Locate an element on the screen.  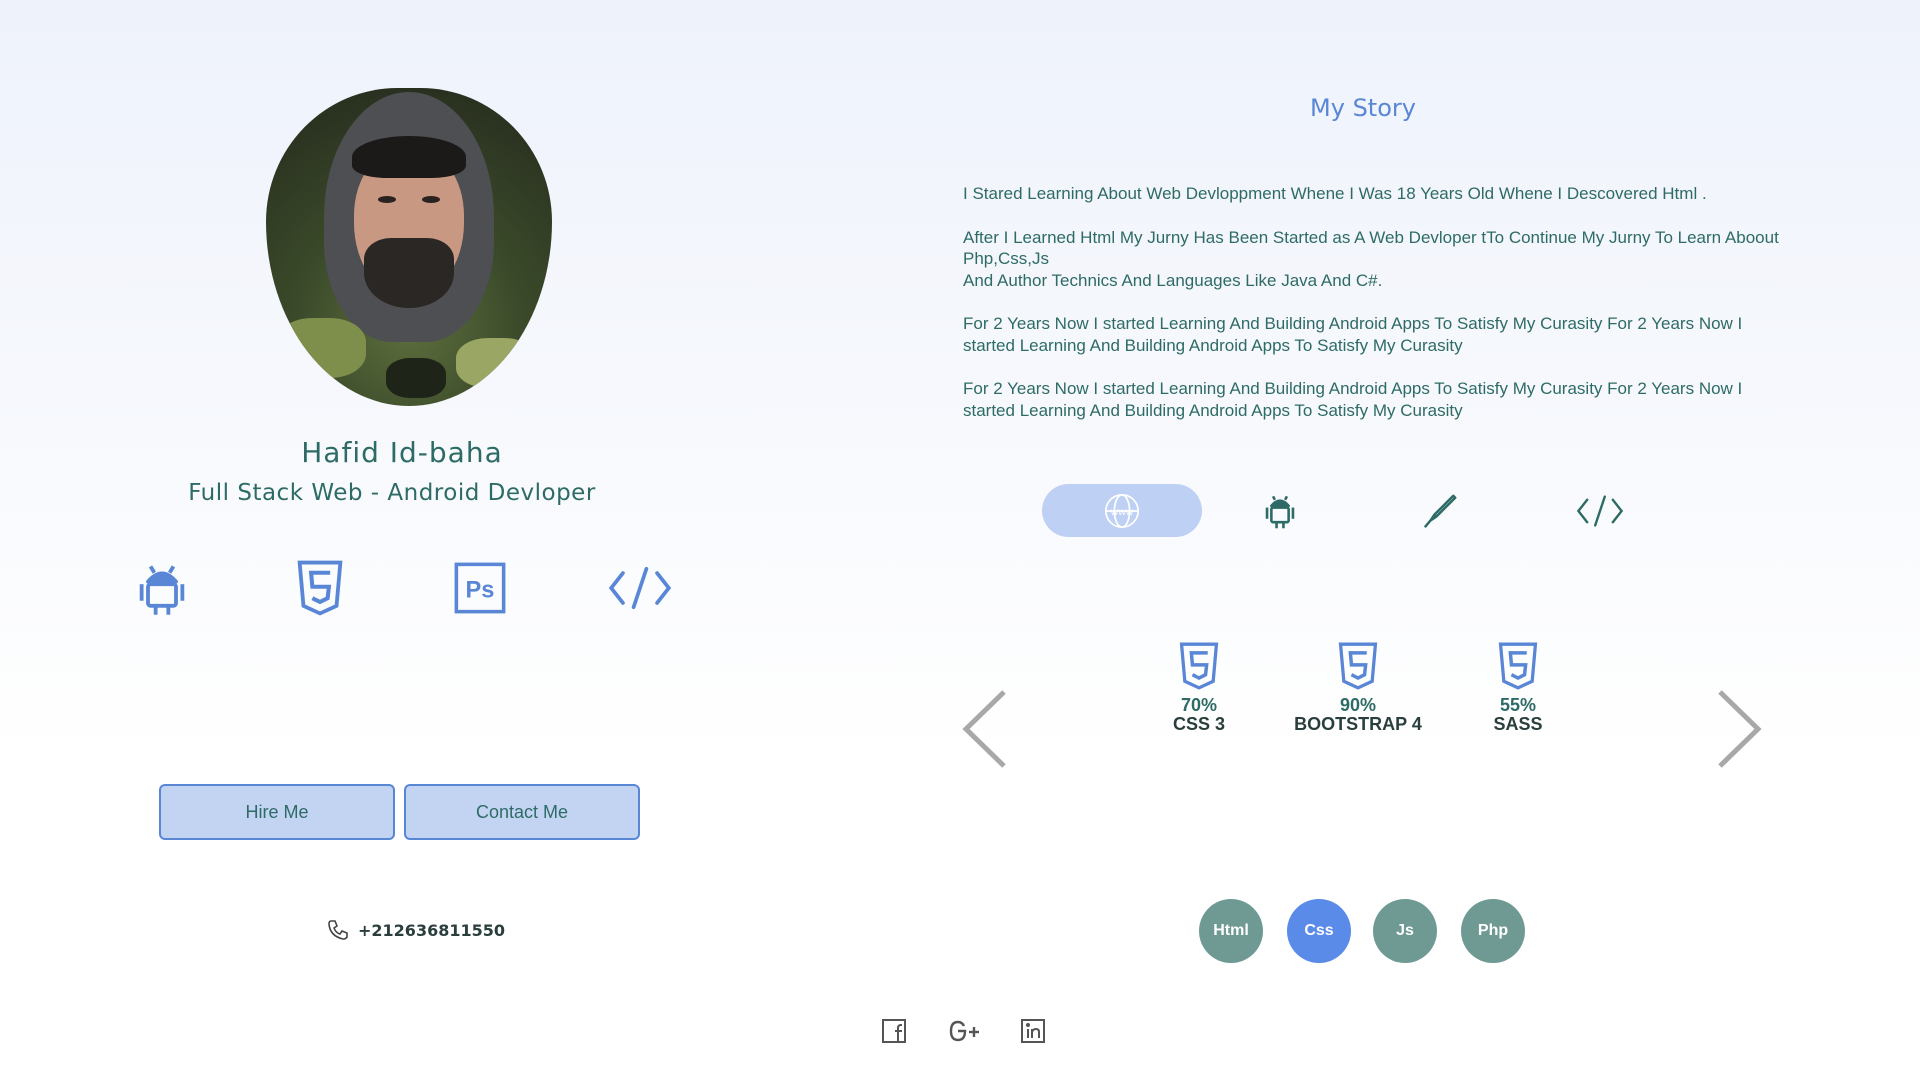
carousel-prev-button is located at coordinates (984, 729).